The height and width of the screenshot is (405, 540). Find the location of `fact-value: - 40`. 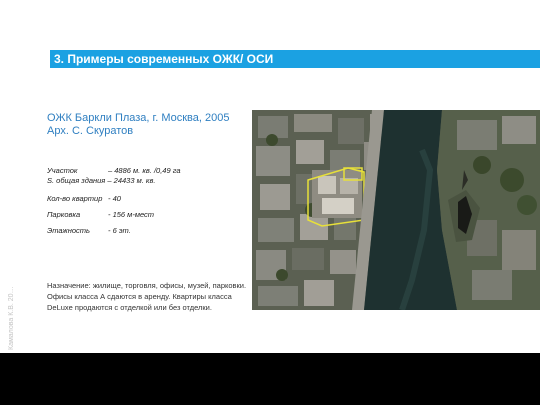

fact-value: - 40 is located at coordinates (114, 198).